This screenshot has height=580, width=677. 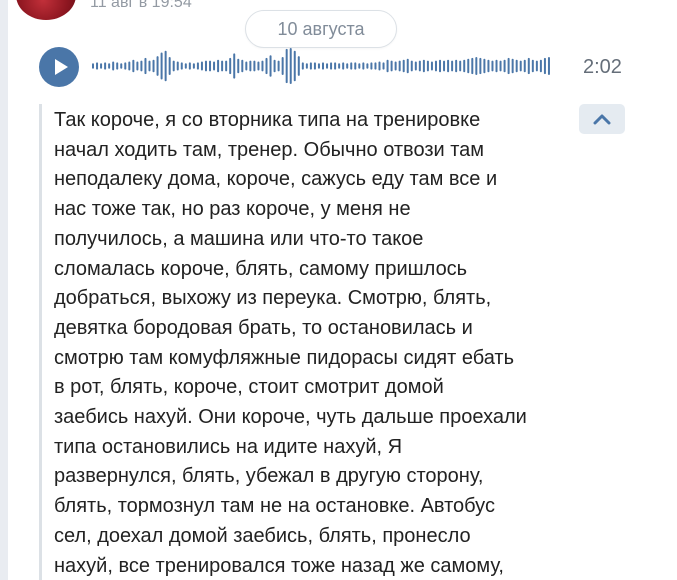 What do you see at coordinates (40, 342) in the screenshot?
I see `transcript-border` at bounding box center [40, 342].